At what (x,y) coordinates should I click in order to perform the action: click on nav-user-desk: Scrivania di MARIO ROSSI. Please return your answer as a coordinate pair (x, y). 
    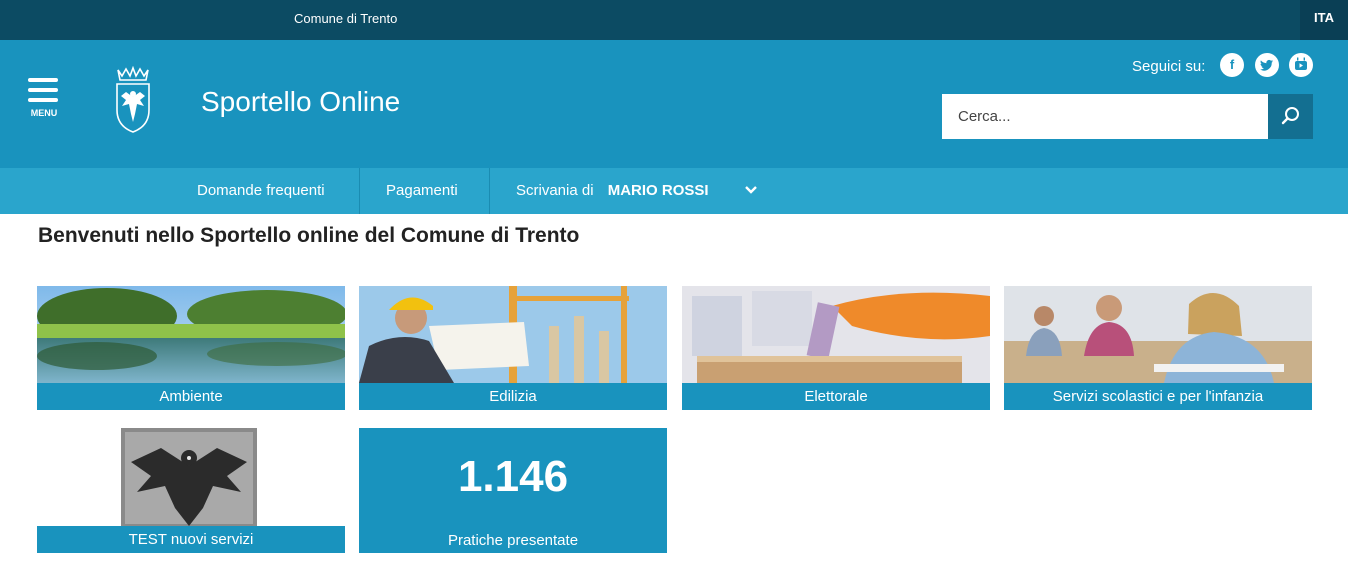
    Looking at the image, I should click on (612, 191).